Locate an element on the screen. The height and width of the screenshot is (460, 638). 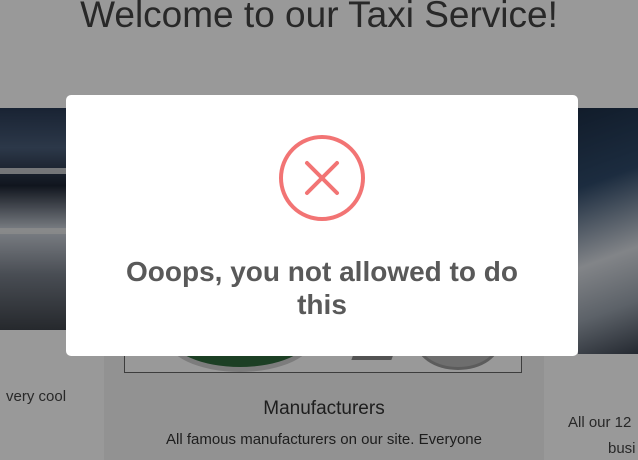
modal-title: Ooops, you not allowed to do this is located at coordinates (322, 288).